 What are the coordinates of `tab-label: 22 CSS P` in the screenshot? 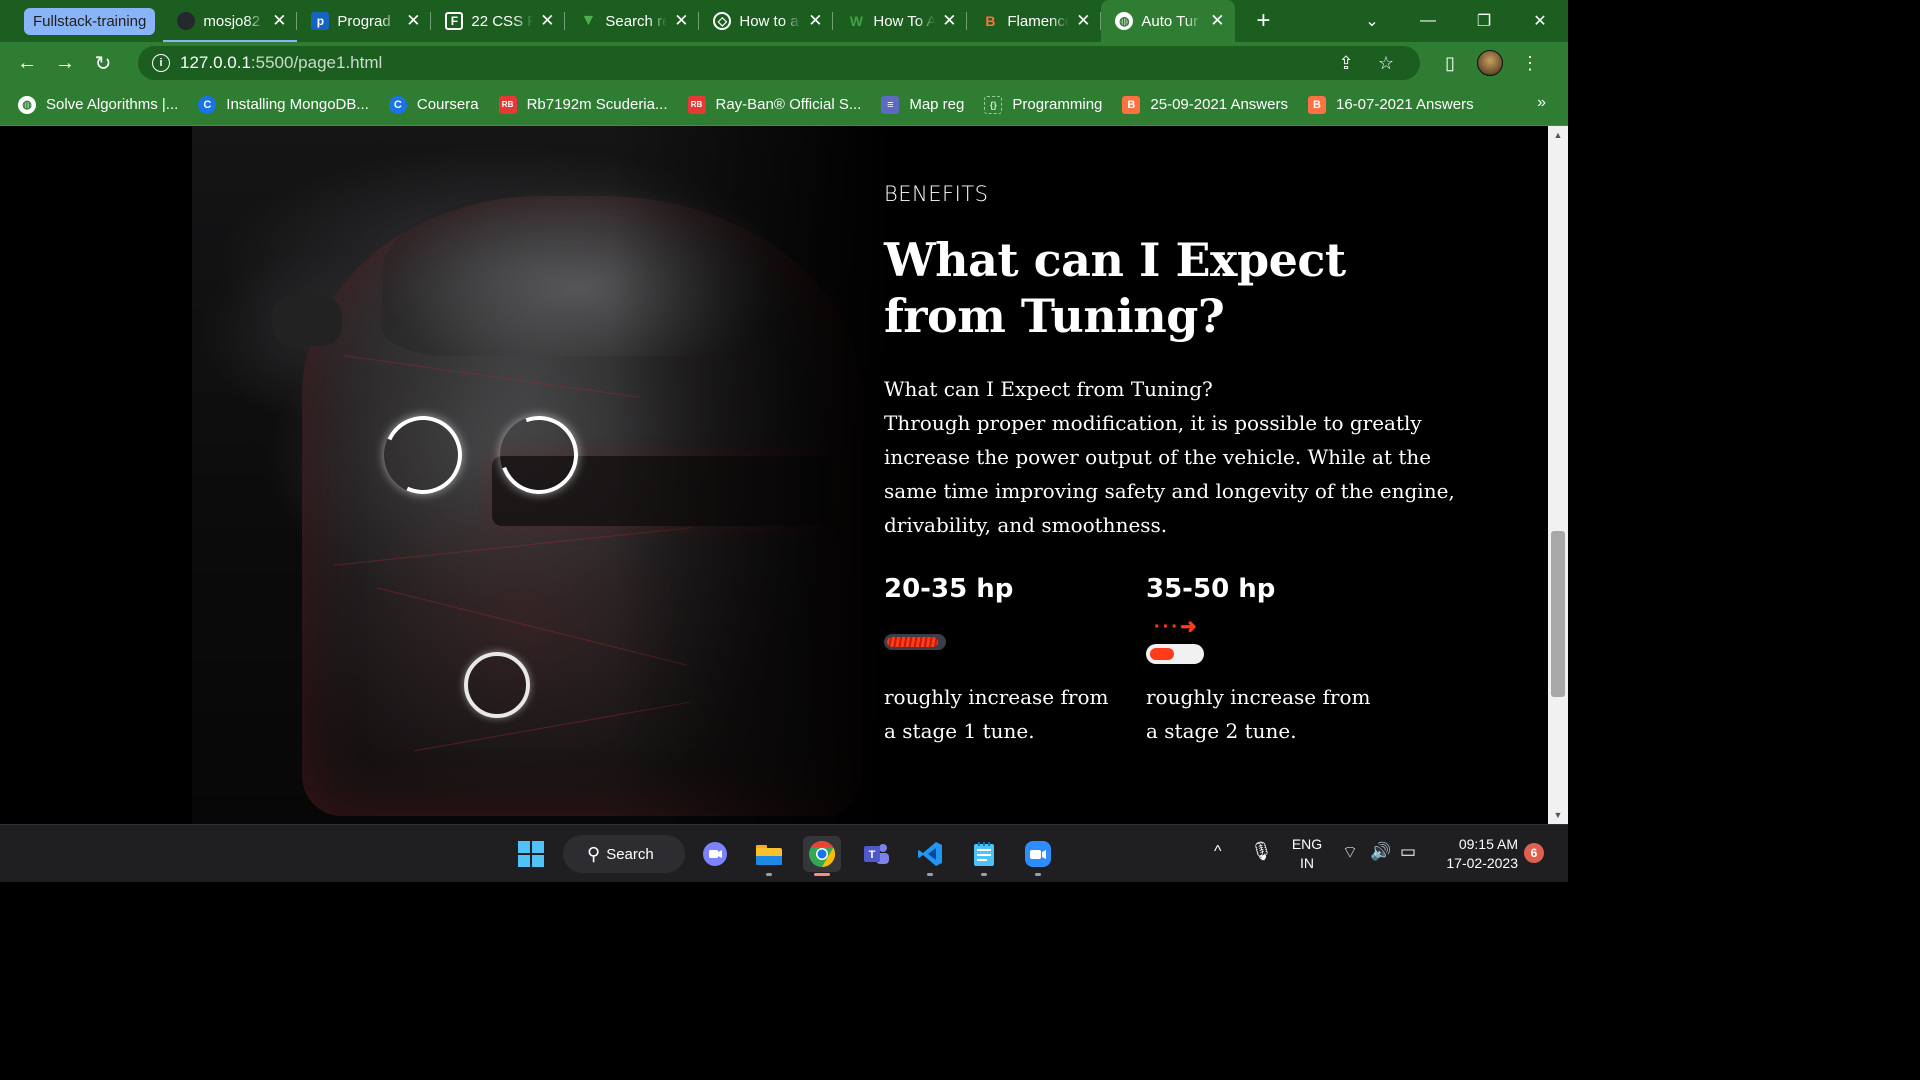 It's located at (502, 21).